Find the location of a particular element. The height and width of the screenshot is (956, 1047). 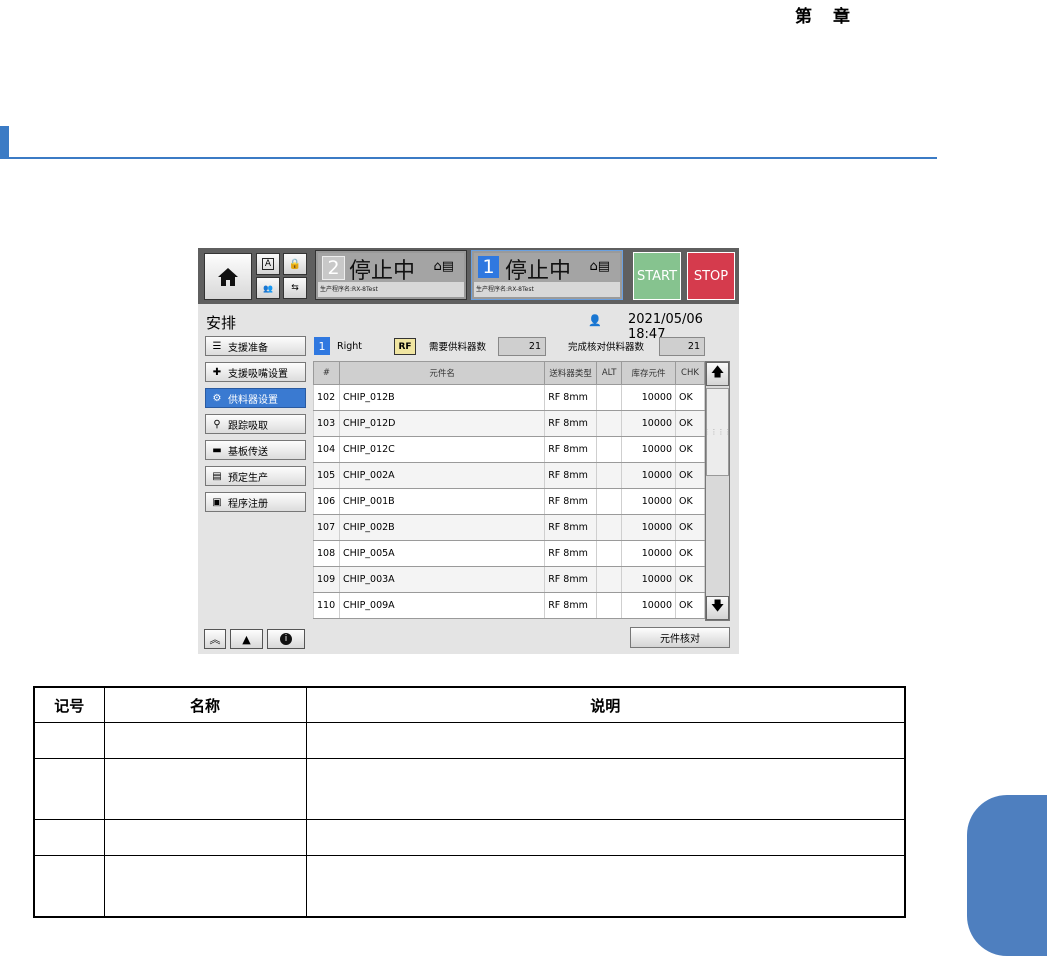

cell-part-name: CHIP_001B is located at coordinates (442, 501).